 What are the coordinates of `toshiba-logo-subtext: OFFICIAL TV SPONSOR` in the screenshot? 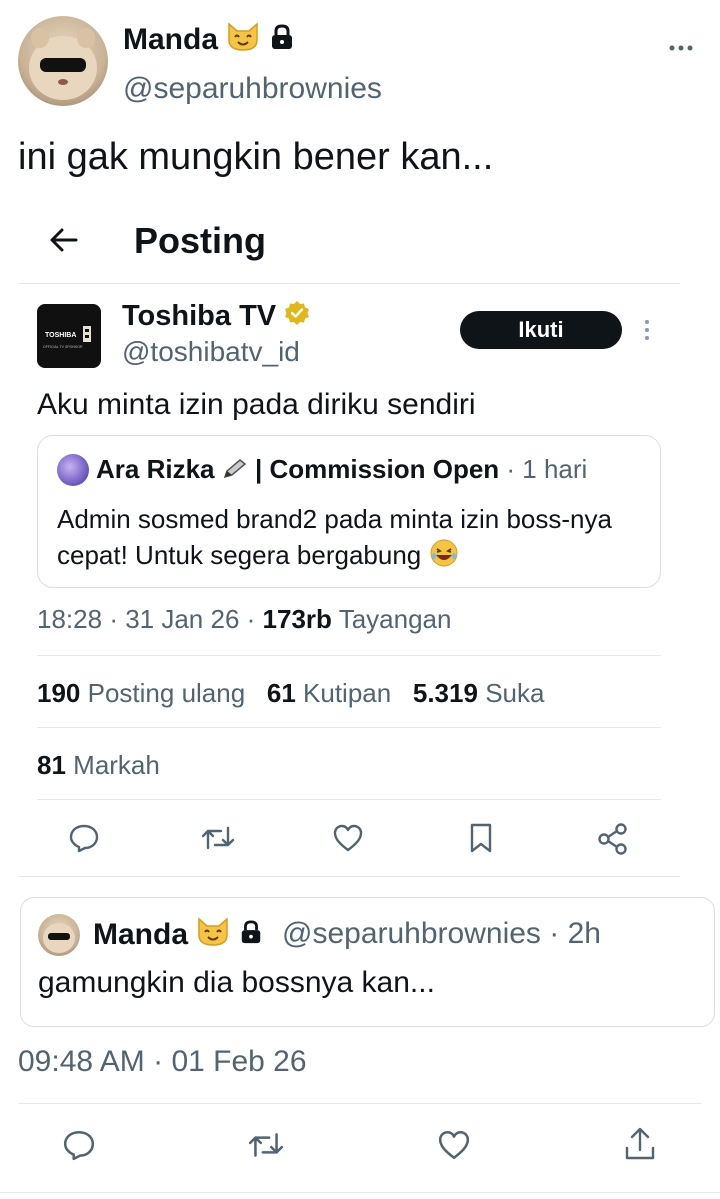 It's located at (63, 347).